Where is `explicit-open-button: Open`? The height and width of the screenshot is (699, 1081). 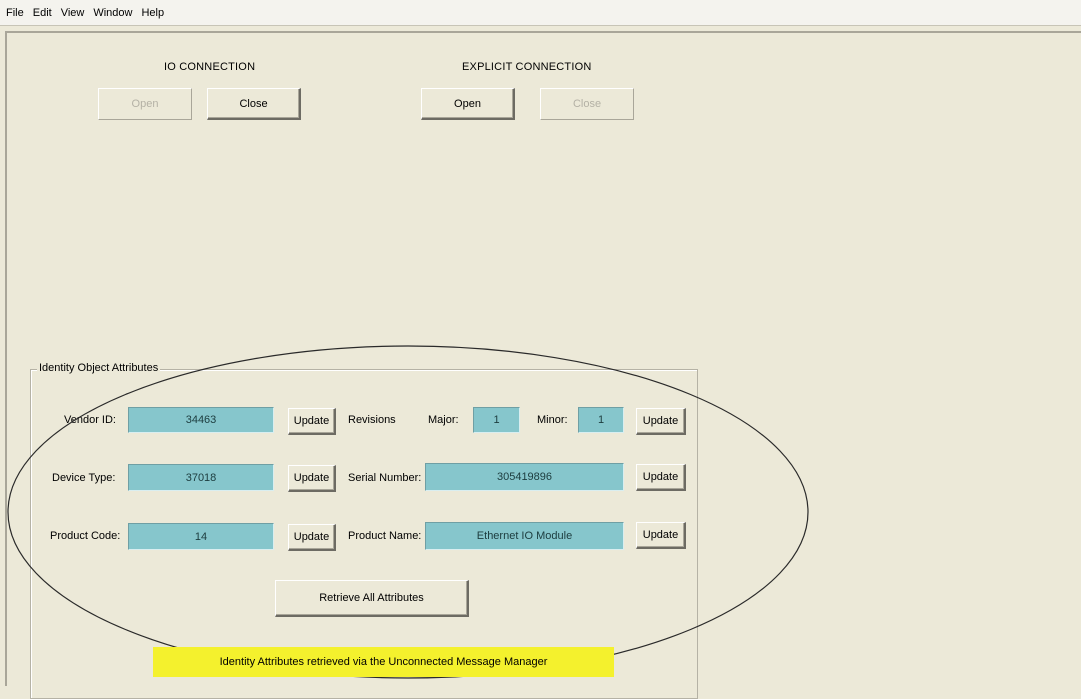 explicit-open-button: Open is located at coordinates (468, 104).